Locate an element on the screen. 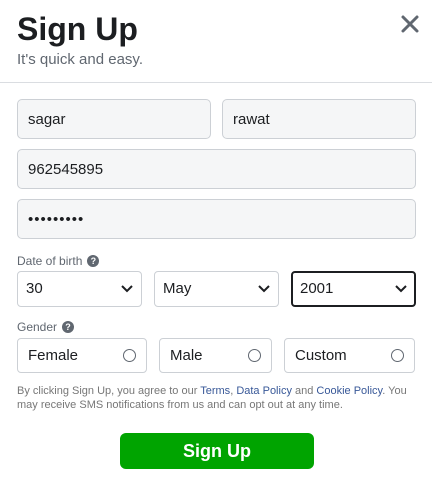 Image resolution: width=432 pixels, height=495 pixels. surname-input is located at coordinates (319, 119).